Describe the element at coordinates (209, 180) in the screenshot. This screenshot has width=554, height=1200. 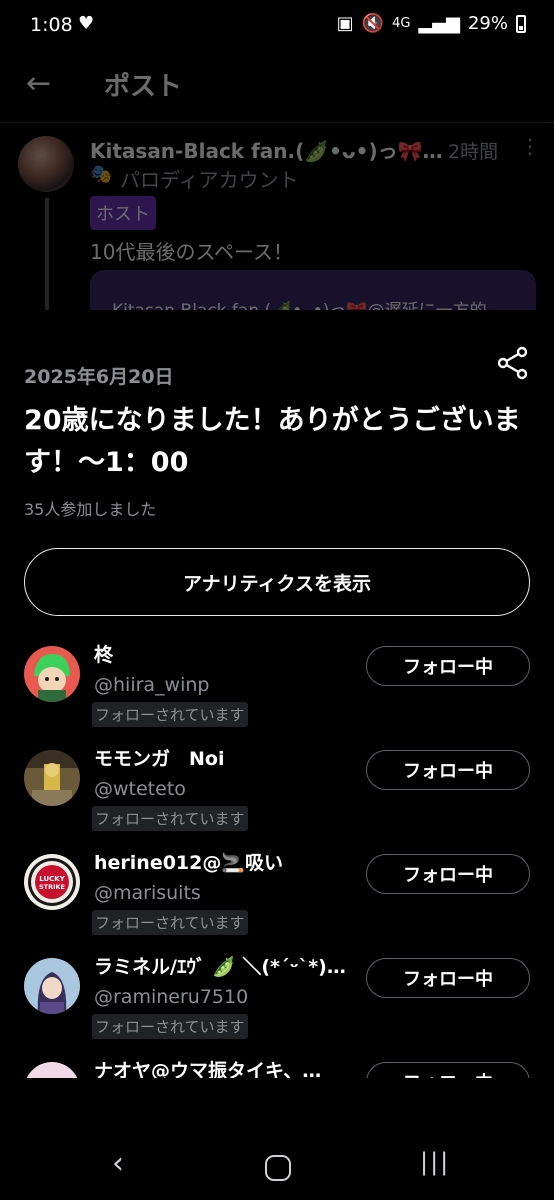
I see `parody-label: パロディアカウント` at that location.